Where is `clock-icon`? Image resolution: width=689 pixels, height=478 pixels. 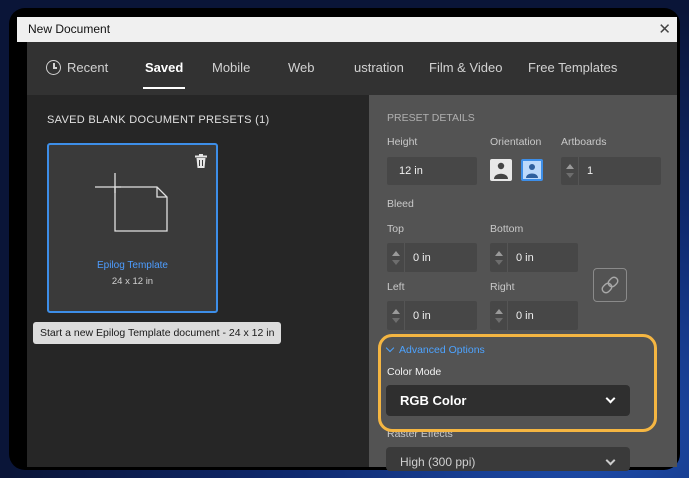 clock-icon is located at coordinates (53, 67).